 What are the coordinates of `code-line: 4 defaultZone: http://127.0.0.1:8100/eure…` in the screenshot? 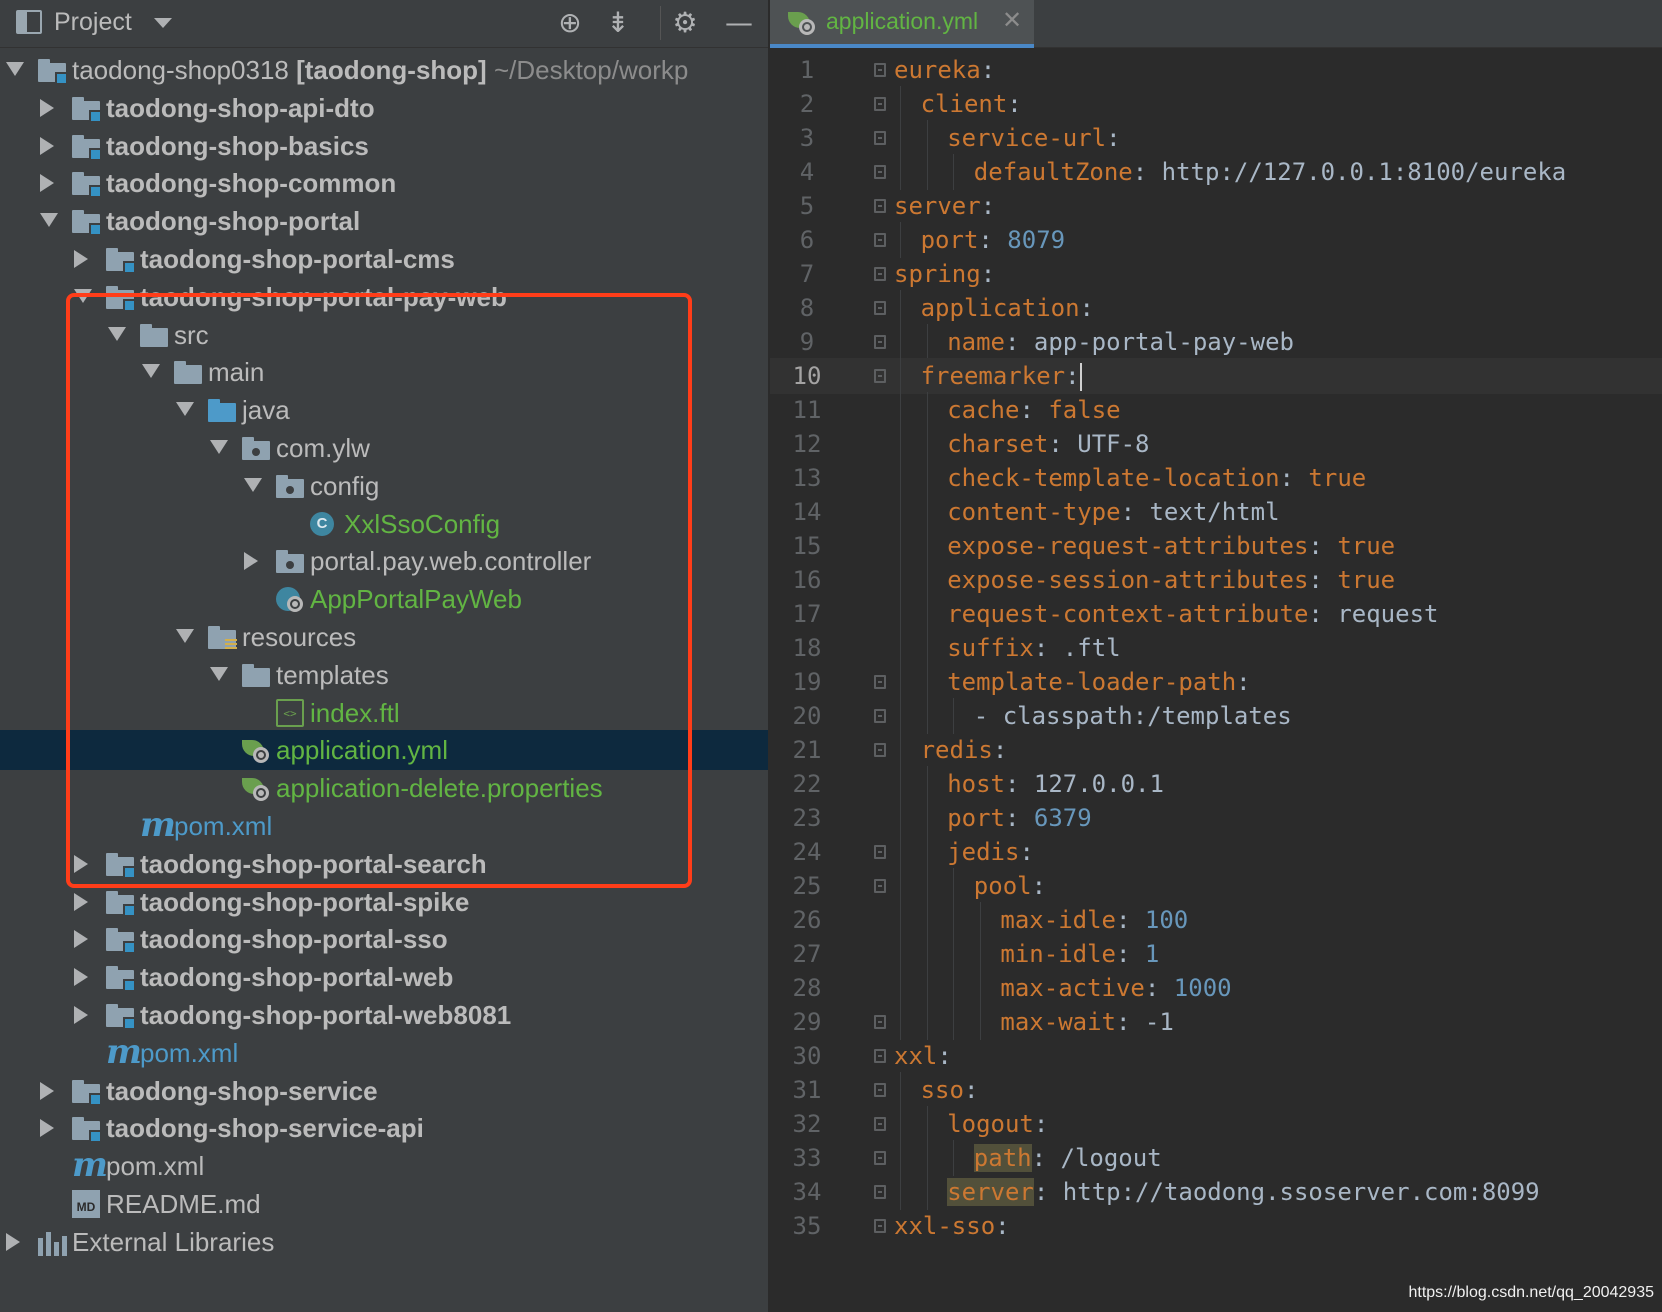 It's located at (1216, 172).